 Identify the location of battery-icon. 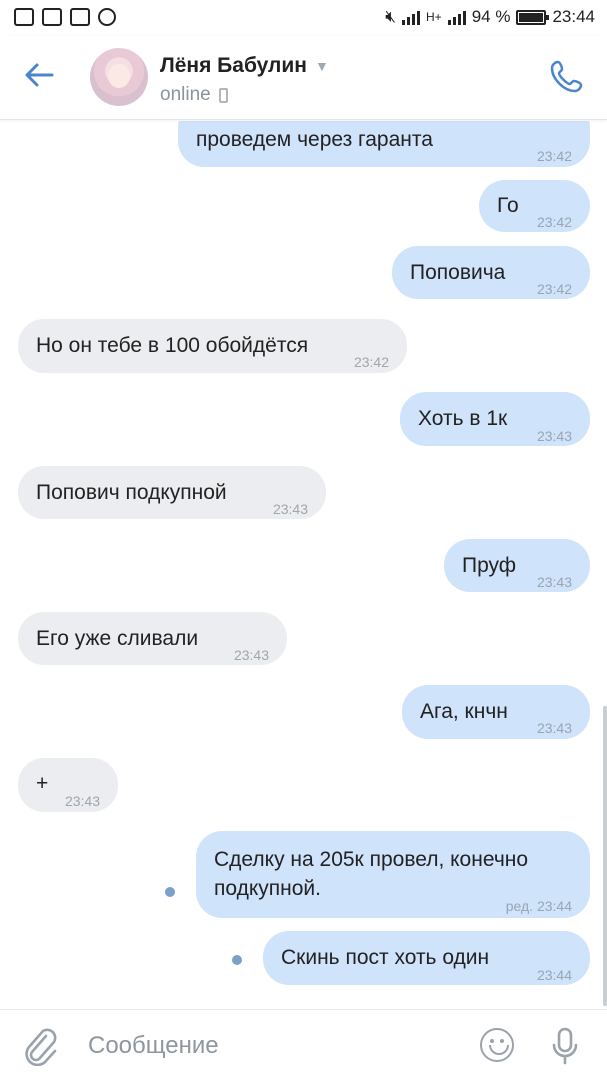
(533, 17).